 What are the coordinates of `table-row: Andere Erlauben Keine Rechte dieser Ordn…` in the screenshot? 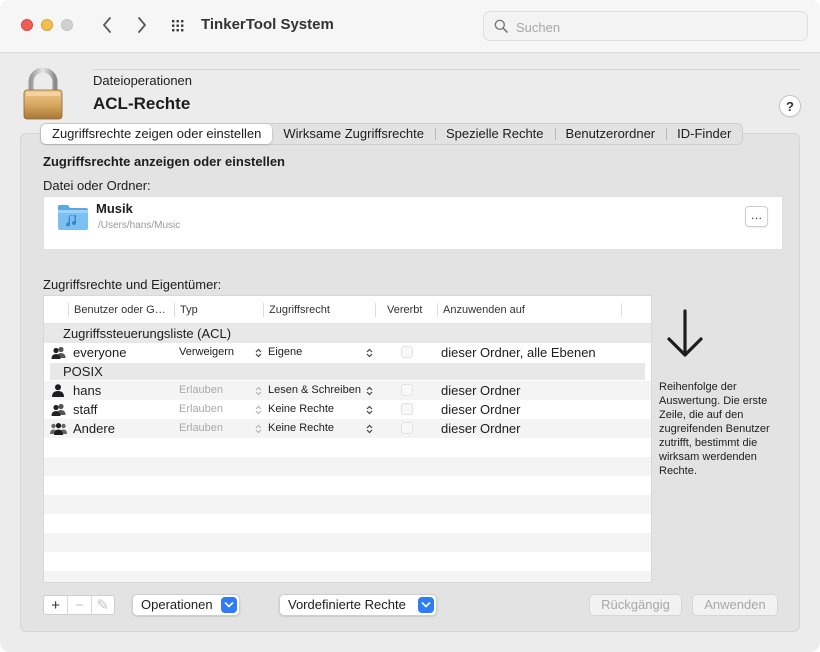 It's located at (347, 428).